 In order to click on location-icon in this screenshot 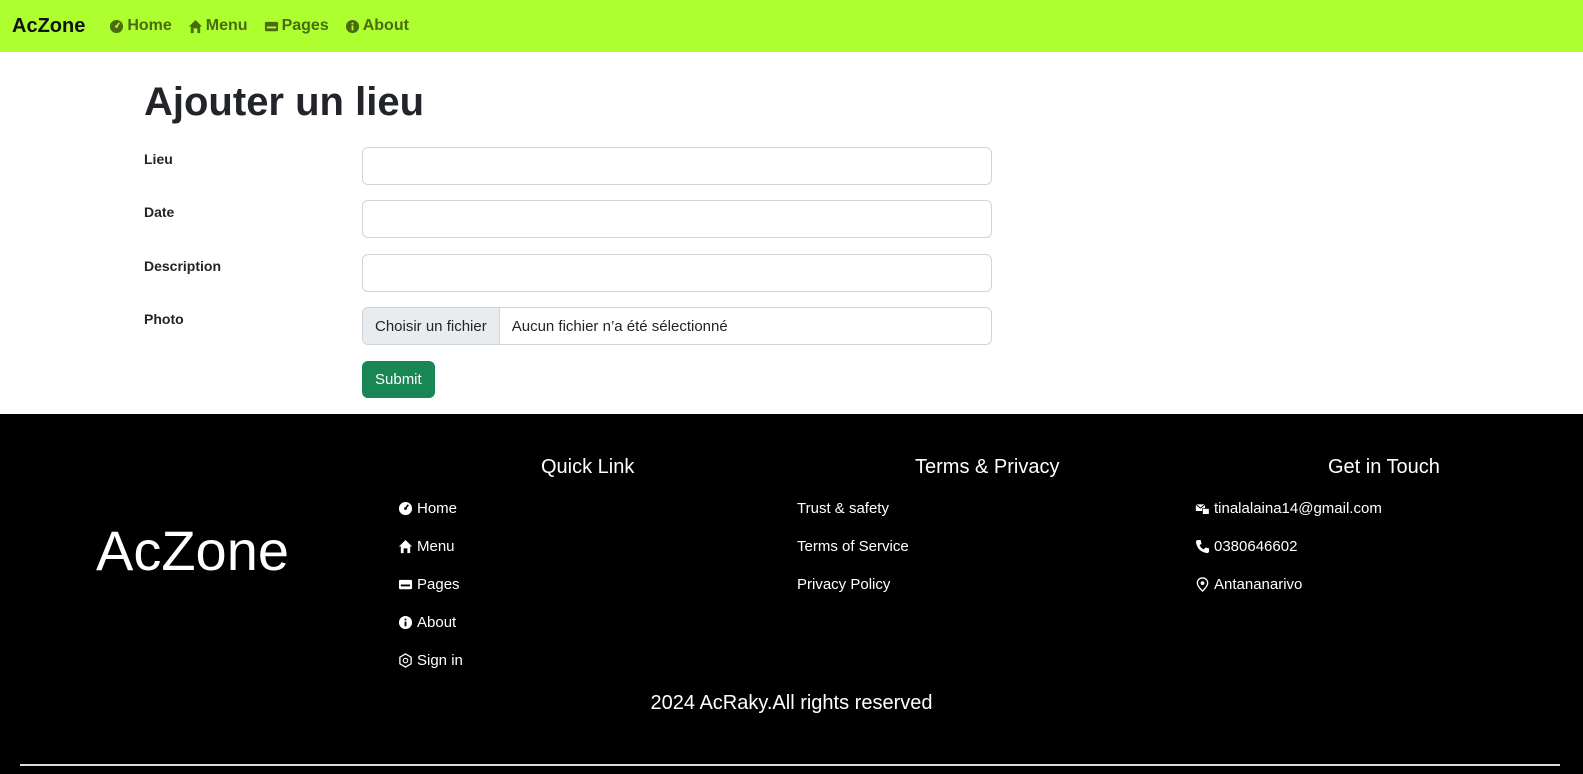, I will do `click(1202, 584)`.